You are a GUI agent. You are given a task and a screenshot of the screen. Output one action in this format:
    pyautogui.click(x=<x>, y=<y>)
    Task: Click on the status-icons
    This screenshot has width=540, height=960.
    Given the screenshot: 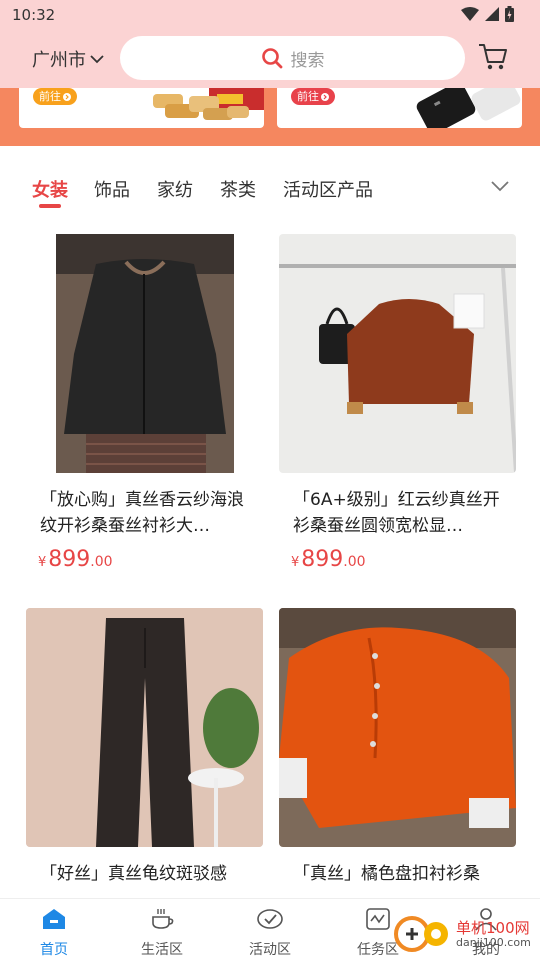 What is the action you would take?
    pyautogui.click(x=487, y=14)
    